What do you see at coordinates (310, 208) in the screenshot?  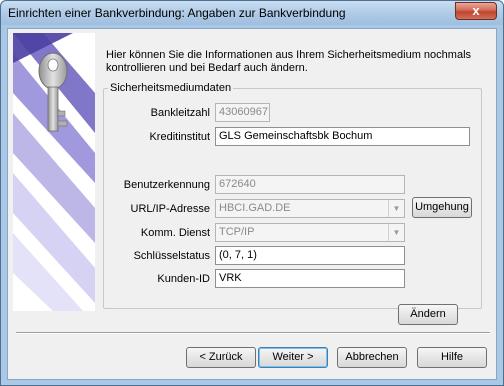 I see `url-ip-combo: HBCI.GAD.DE ▼` at bounding box center [310, 208].